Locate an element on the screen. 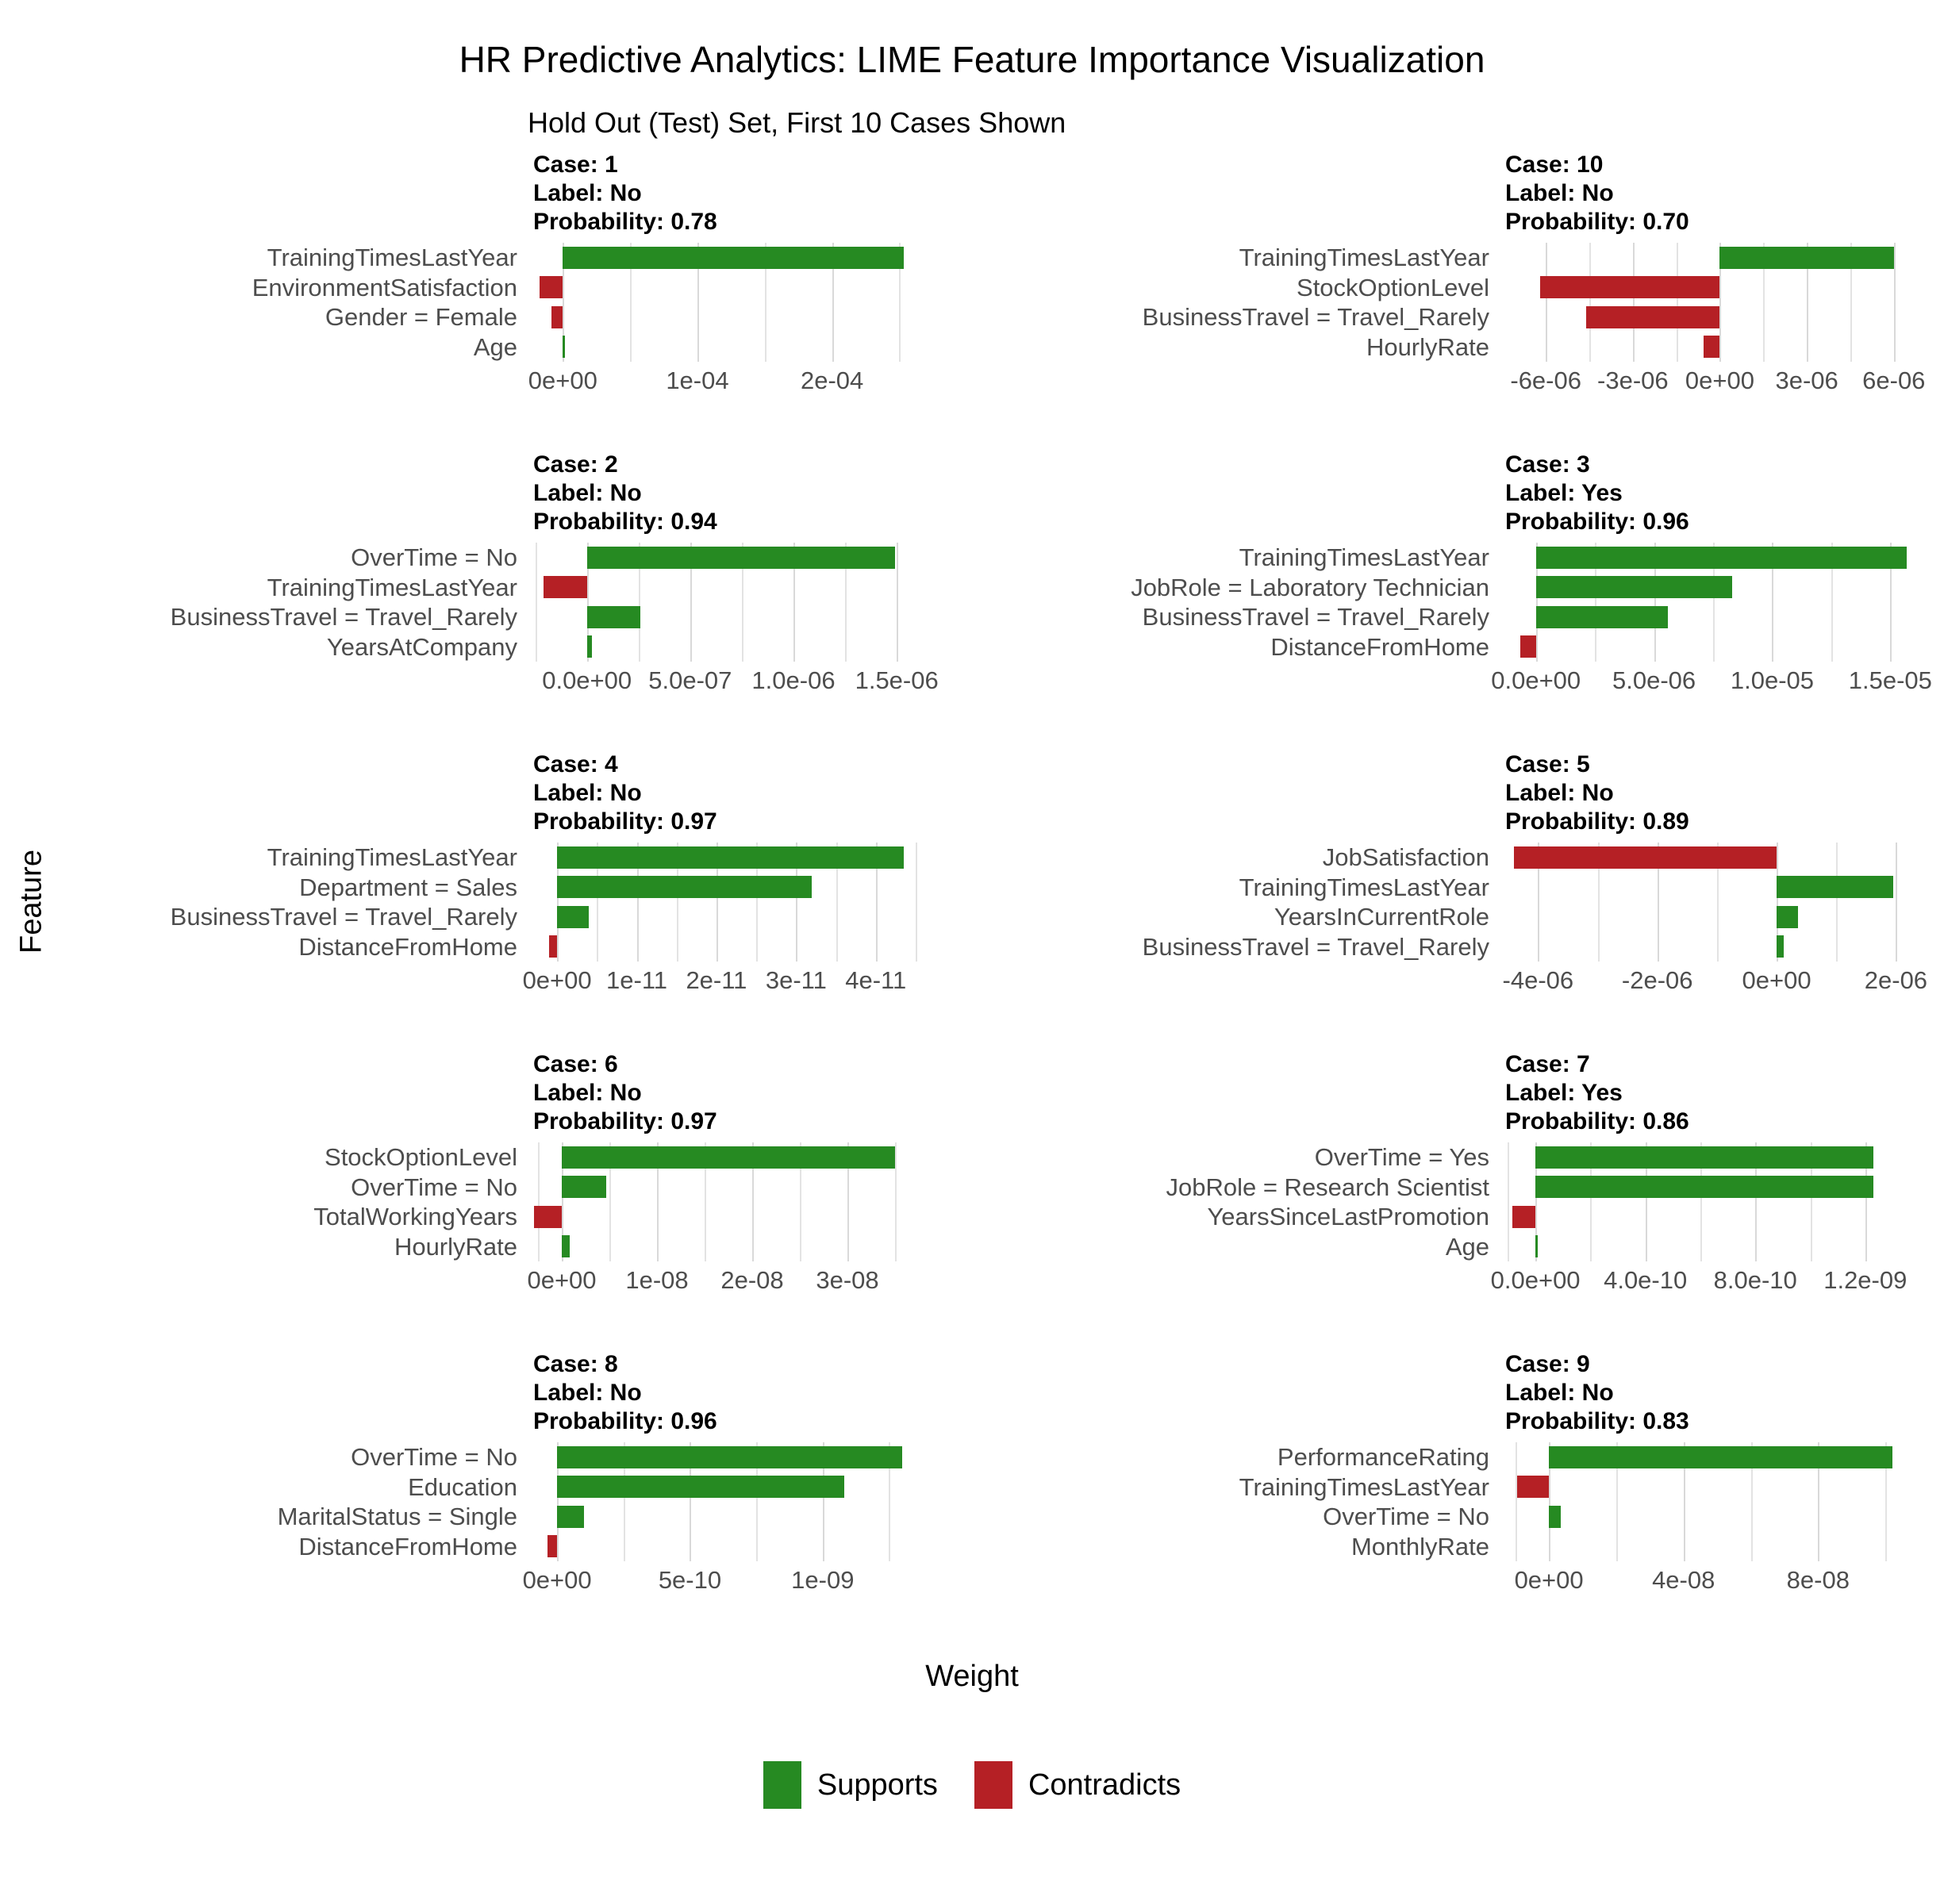  case-number: Case: 7 is located at coordinates (1547, 1064).